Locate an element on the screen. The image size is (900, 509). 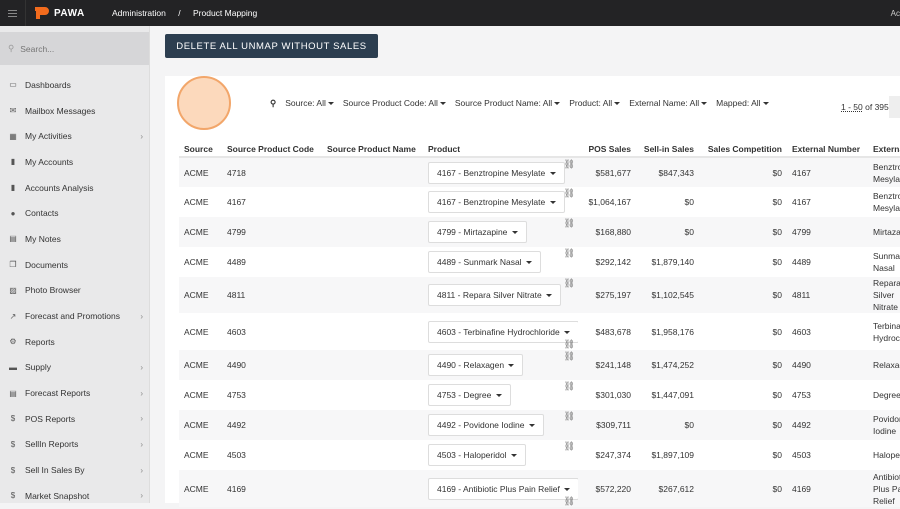
product-dropdown: 4603 - Terbinafine Hydrochloride is located at coordinates (503, 331).